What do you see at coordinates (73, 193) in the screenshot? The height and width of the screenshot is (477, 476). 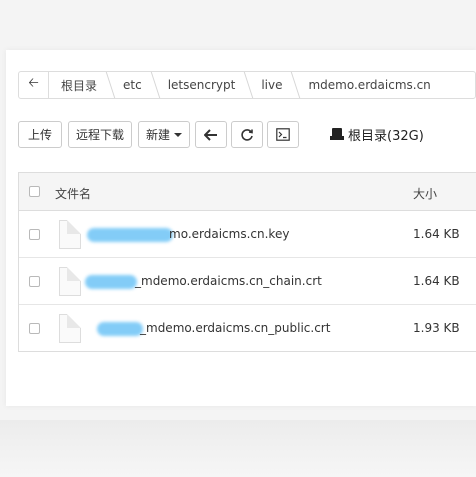 I see `column-header-name: 文件名` at bounding box center [73, 193].